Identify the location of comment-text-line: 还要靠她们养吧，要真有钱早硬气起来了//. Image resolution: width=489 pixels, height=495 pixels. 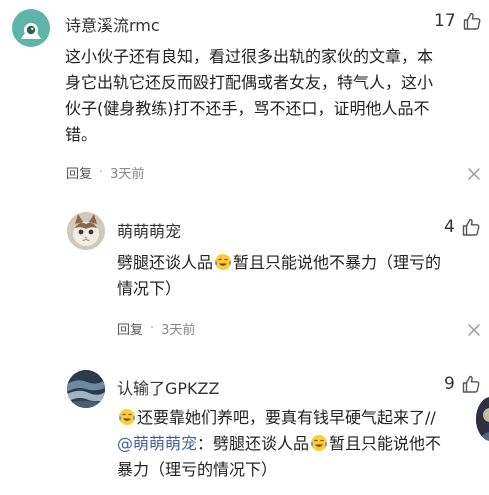
(279, 418).